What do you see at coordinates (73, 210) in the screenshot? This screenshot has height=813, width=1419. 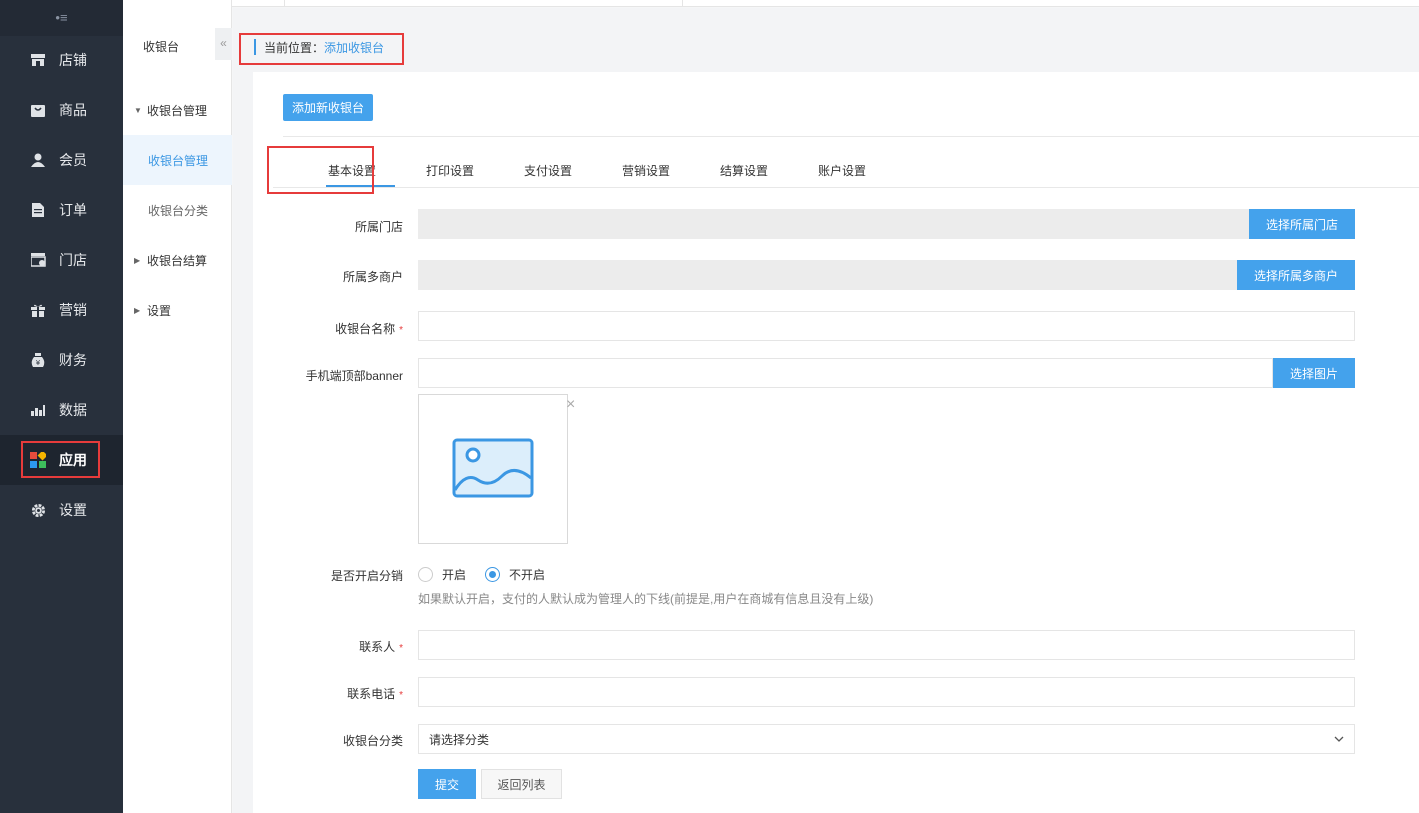 I see `sidebar-item-label: 订单` at bounding box center [73, 210].